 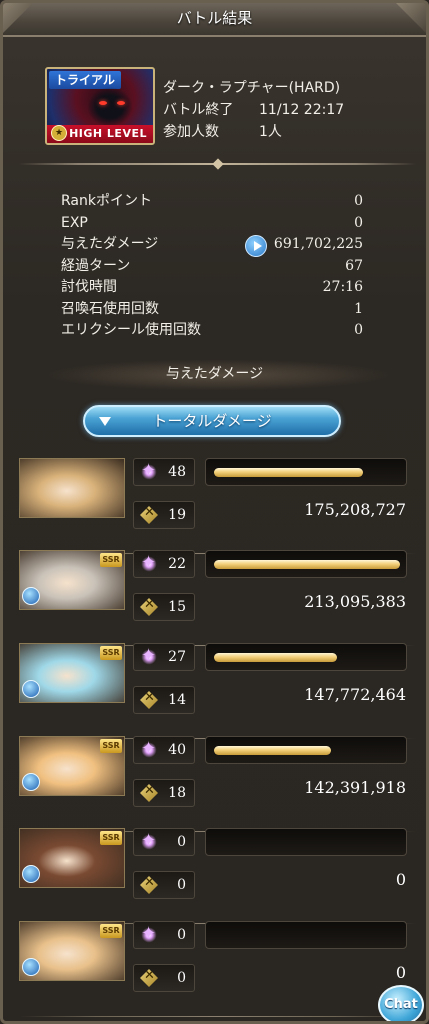 What do you see at coordinates (318, 244) in the screenshot?
I see `stat-value: 691,702,225` at bounding box center [318, 244].